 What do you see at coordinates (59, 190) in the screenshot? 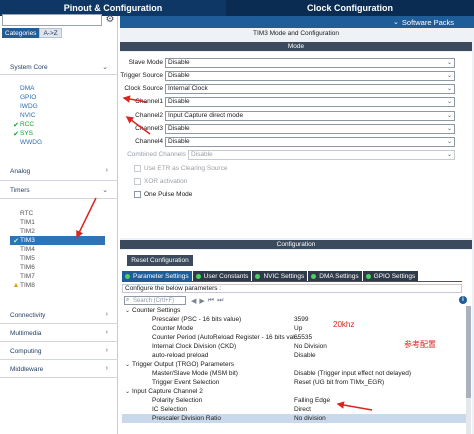
I see `category-timers: Timers ⌄` at bounding box center [59, 190].